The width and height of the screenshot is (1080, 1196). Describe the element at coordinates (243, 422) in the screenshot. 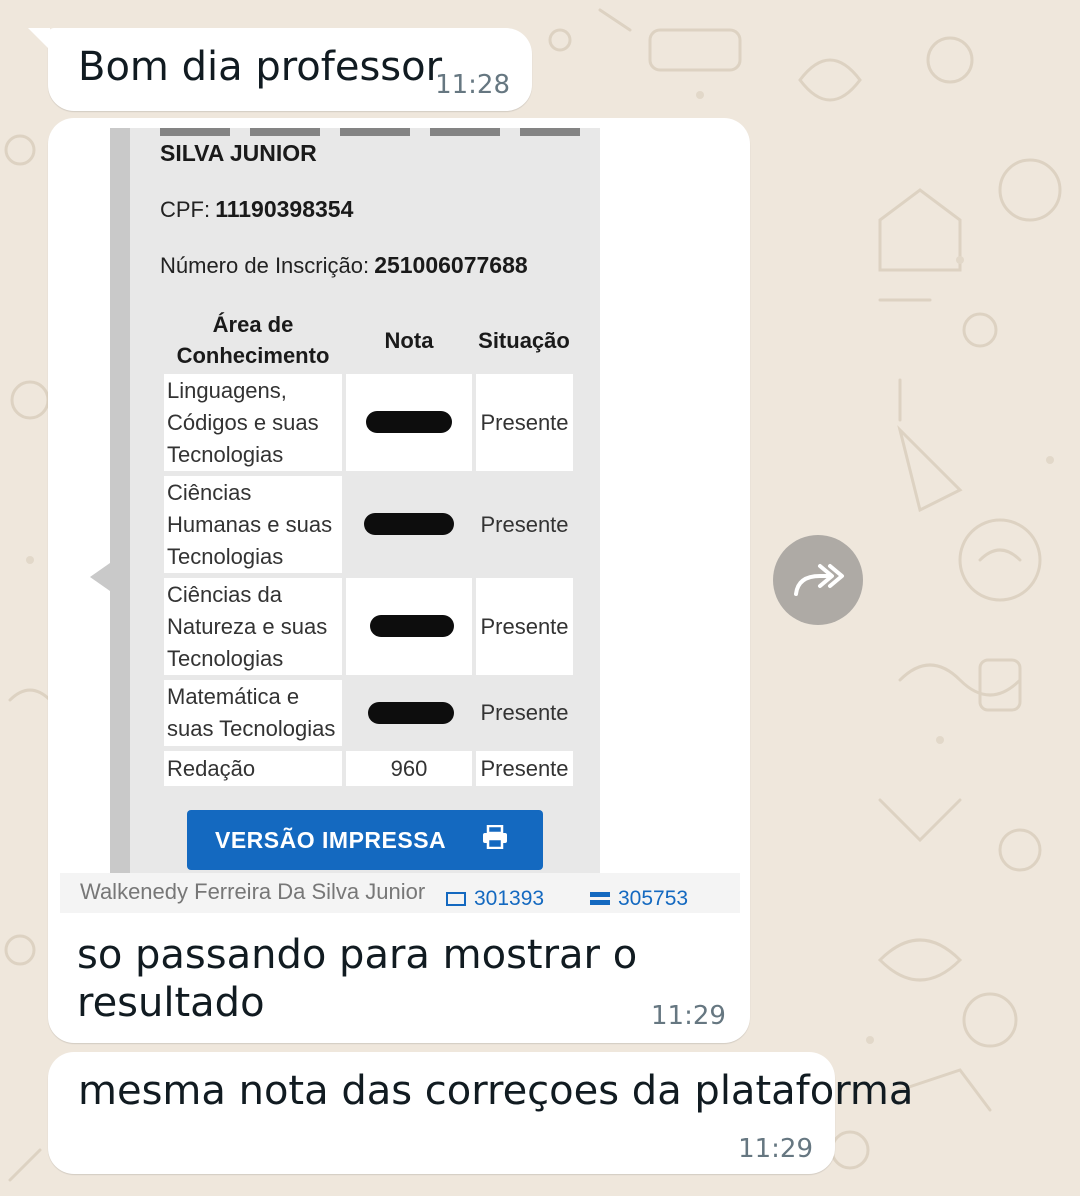

I see `area-text-line: Códigos e suas` at that location.